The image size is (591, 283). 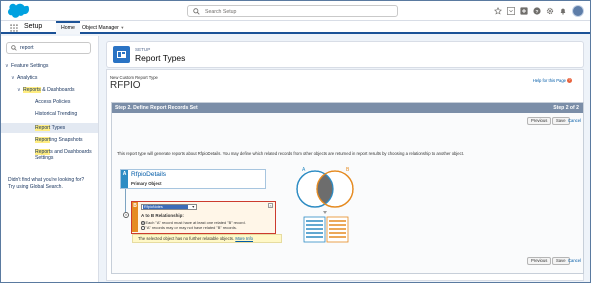 I want to click on record-title: RFPIO, so click(x=125, y=85).